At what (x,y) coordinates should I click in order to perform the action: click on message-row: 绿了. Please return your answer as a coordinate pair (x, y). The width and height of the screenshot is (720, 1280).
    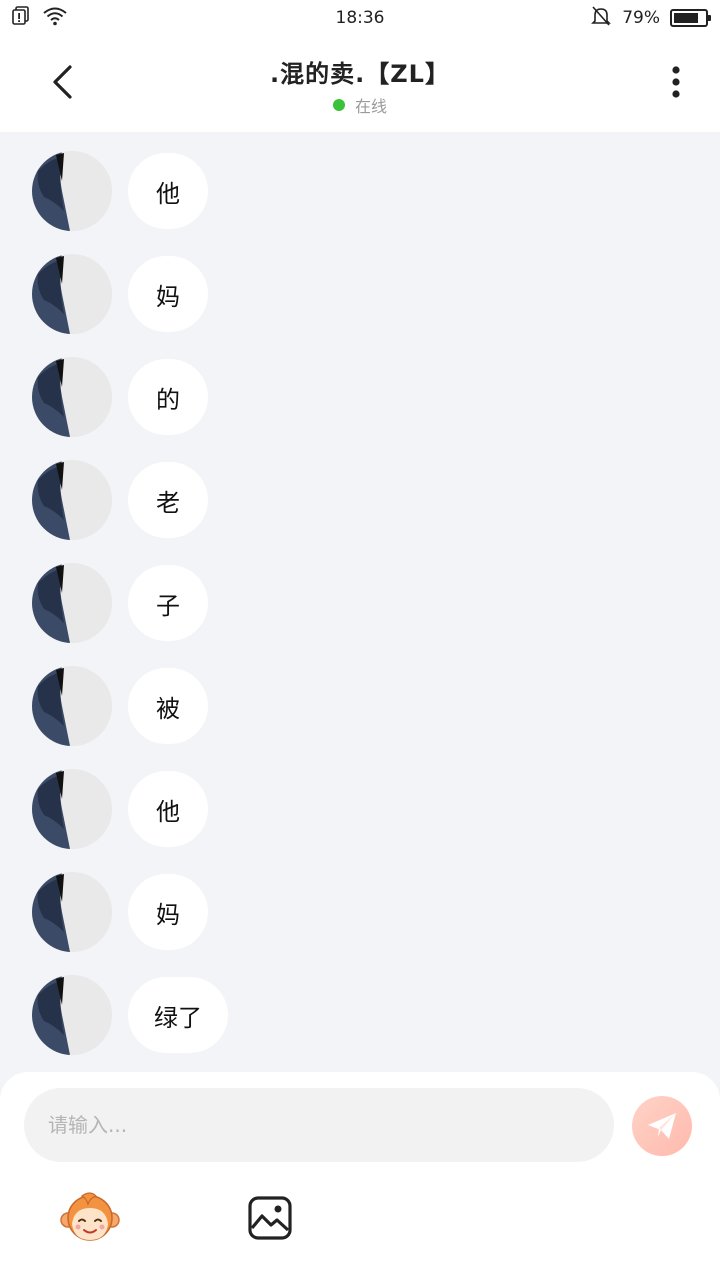
    Looking at the image, I should click on (130, 1015).